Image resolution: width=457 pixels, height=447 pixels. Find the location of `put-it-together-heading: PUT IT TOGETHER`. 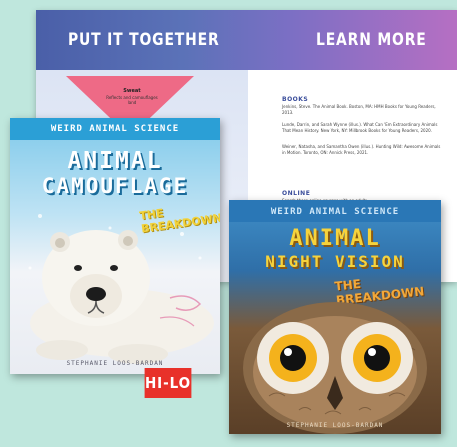

put-it-together-heading: PUT IT TOGETHER is located at coordinates (144, 40).